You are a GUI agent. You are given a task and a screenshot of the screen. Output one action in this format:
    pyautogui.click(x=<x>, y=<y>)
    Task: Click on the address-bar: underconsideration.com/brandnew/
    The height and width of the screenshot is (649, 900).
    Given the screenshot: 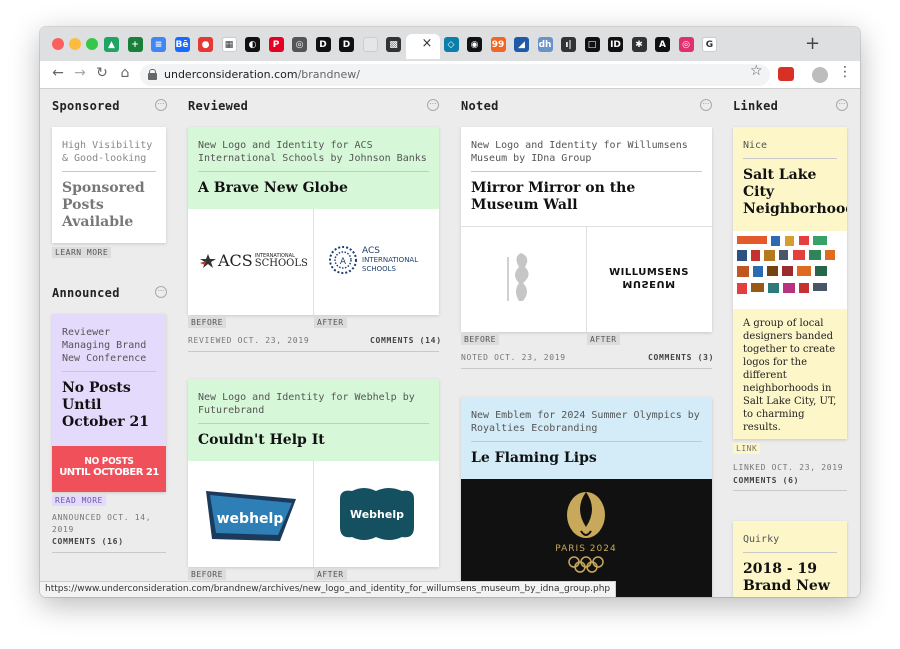 What is the action you would take?
    pyautogui.click(x=455, y=75)
    